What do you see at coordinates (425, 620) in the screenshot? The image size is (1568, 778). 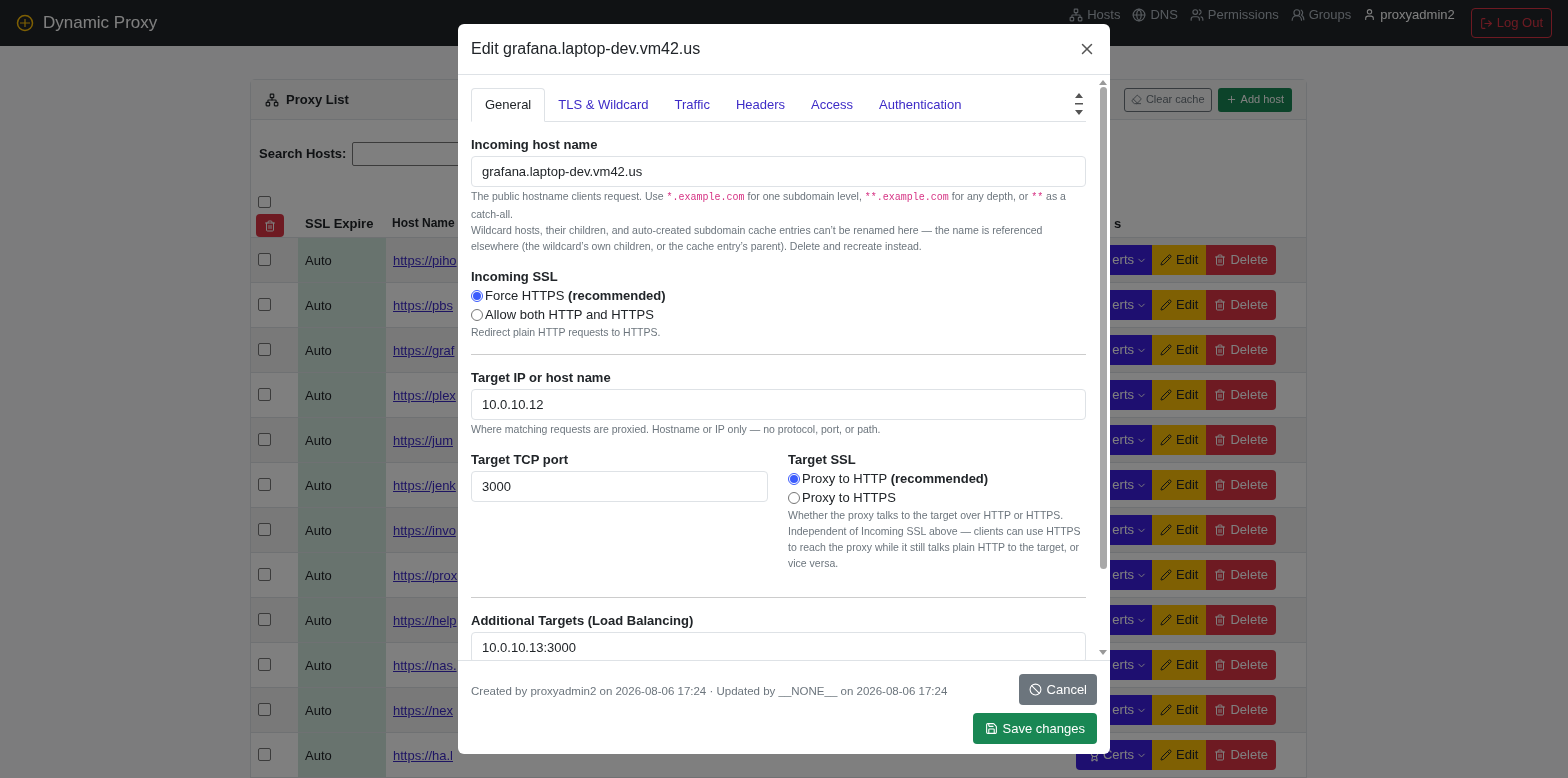 I see `host-link: https://help` at bounding box center [425, 620].